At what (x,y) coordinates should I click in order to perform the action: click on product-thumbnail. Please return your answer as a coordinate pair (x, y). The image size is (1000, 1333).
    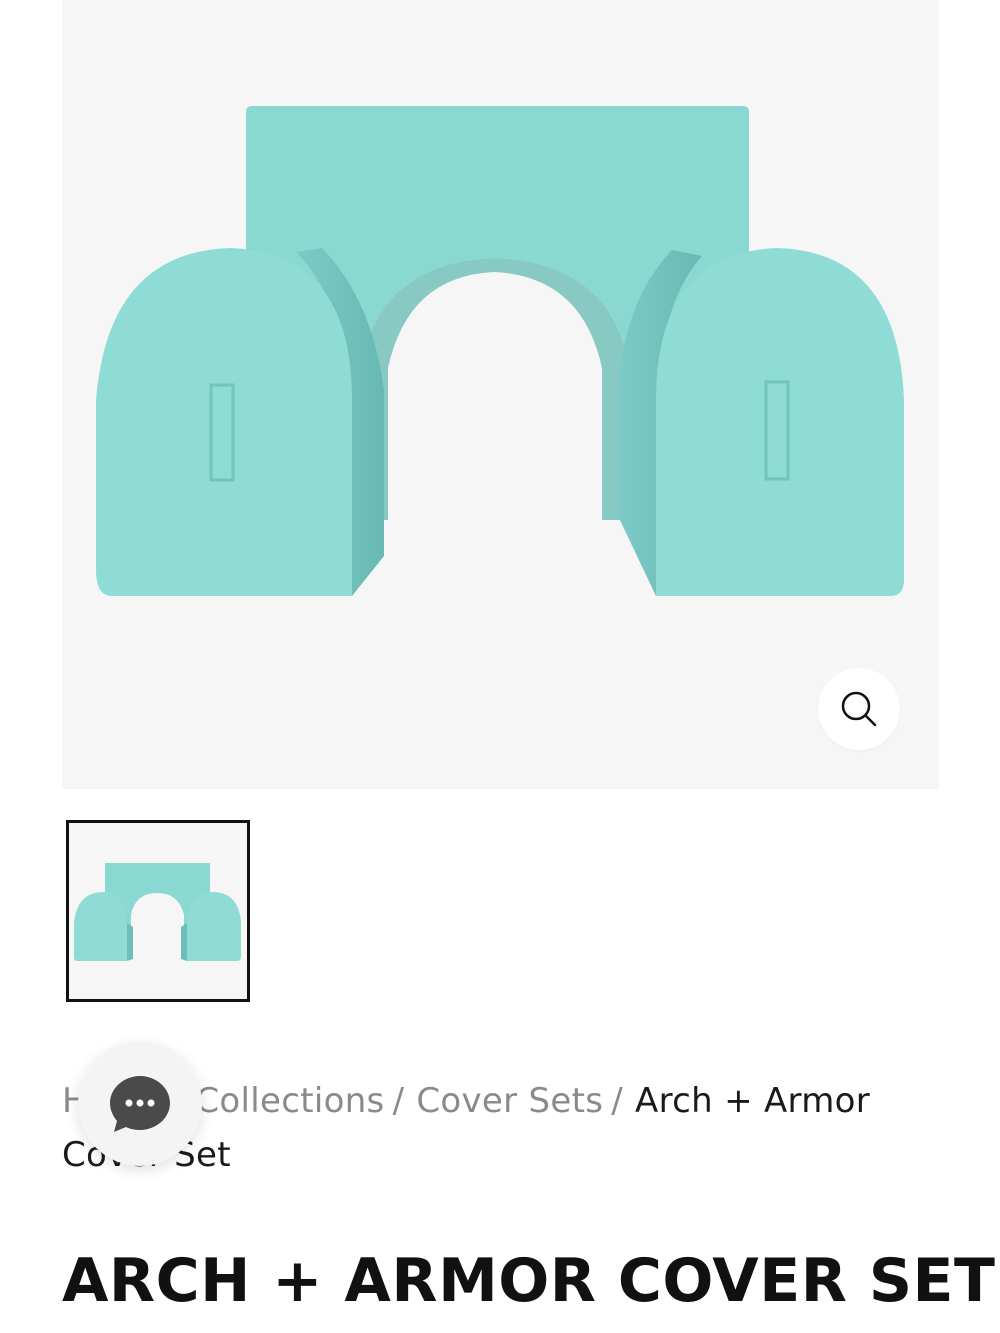
    Looking at the image, I should click on (158, 911).